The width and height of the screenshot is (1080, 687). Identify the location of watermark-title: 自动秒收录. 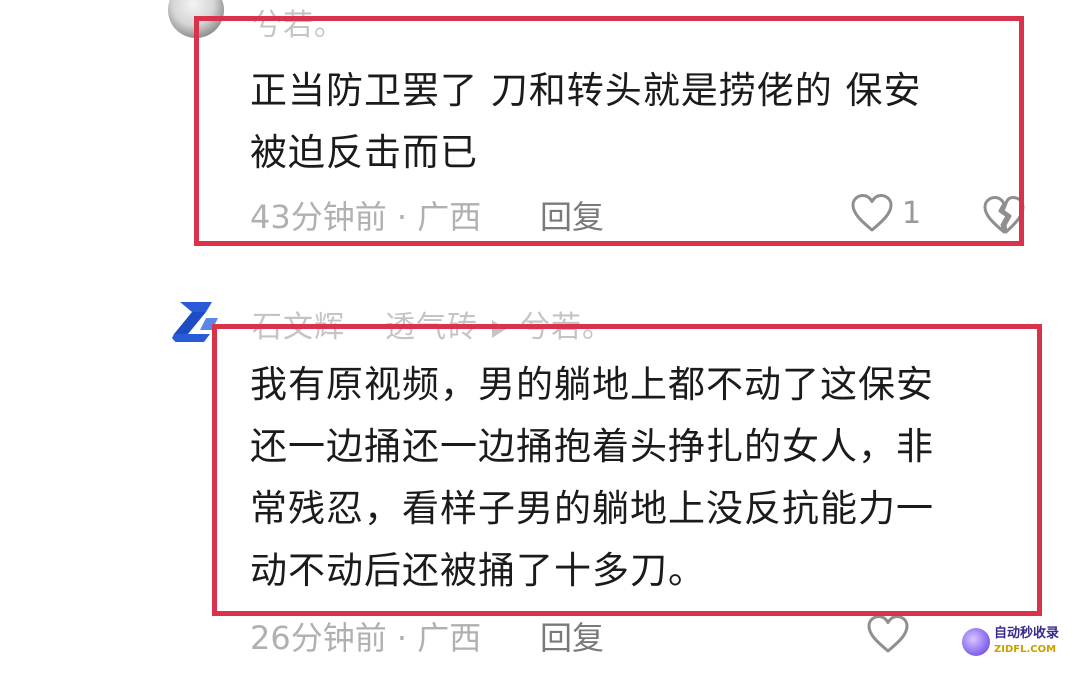
(1027, 633).